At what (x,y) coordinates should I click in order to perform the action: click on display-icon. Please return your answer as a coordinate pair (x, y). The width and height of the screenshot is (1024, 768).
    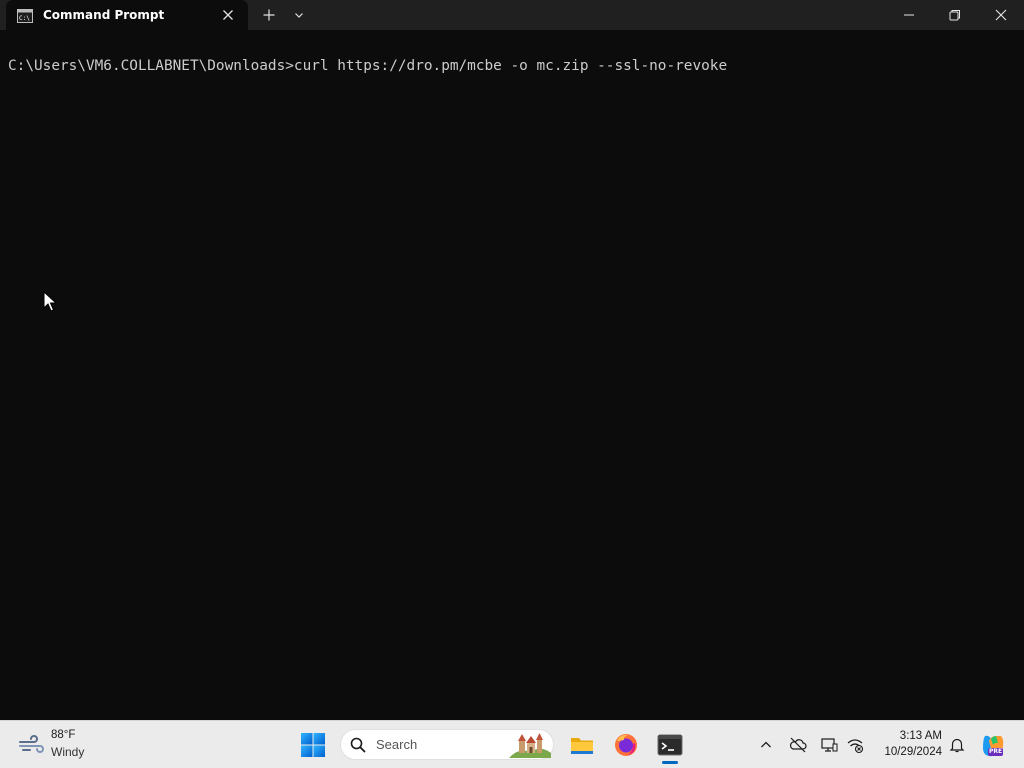
    Looking at the image, I should click on (829, 745).